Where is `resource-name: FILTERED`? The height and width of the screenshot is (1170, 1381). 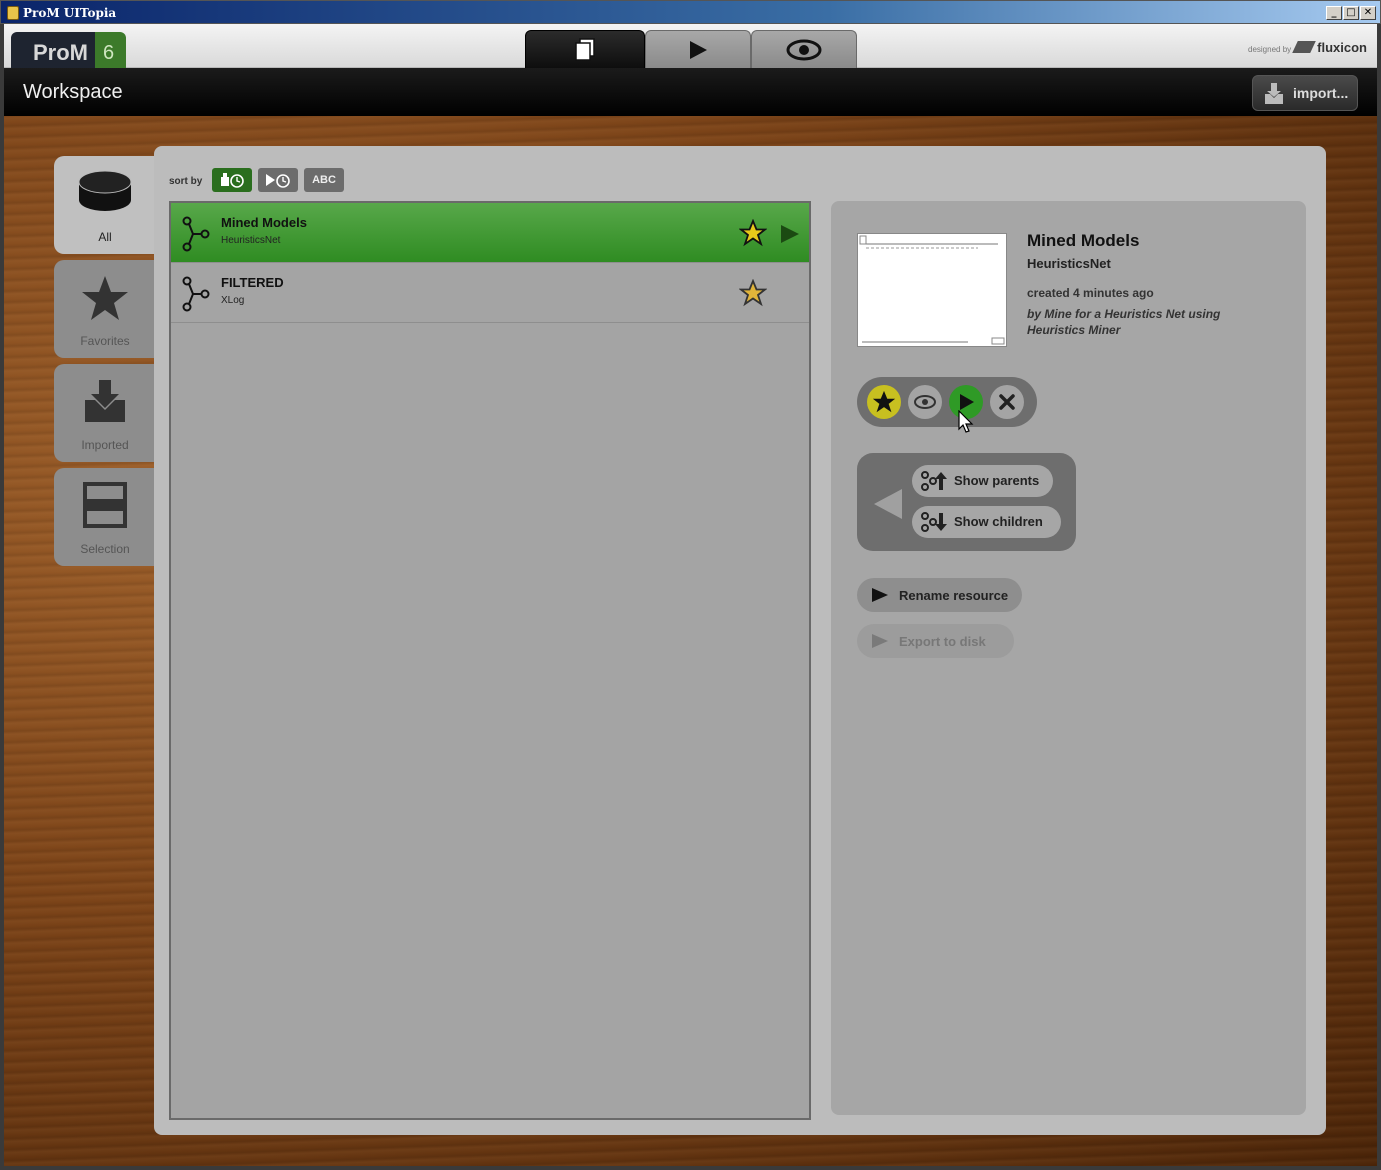 resource-name: FILTERED is located at coordinates (252, 282).